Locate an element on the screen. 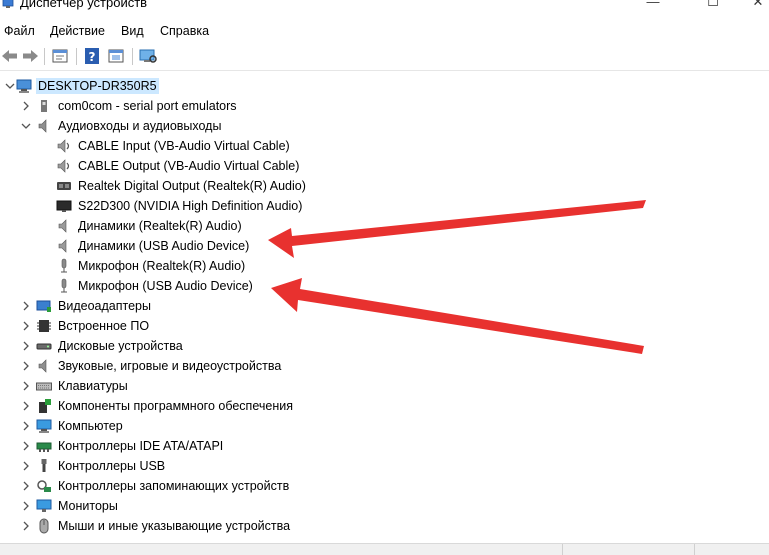  ide-controller-icon is located at coordinates (44, 447).